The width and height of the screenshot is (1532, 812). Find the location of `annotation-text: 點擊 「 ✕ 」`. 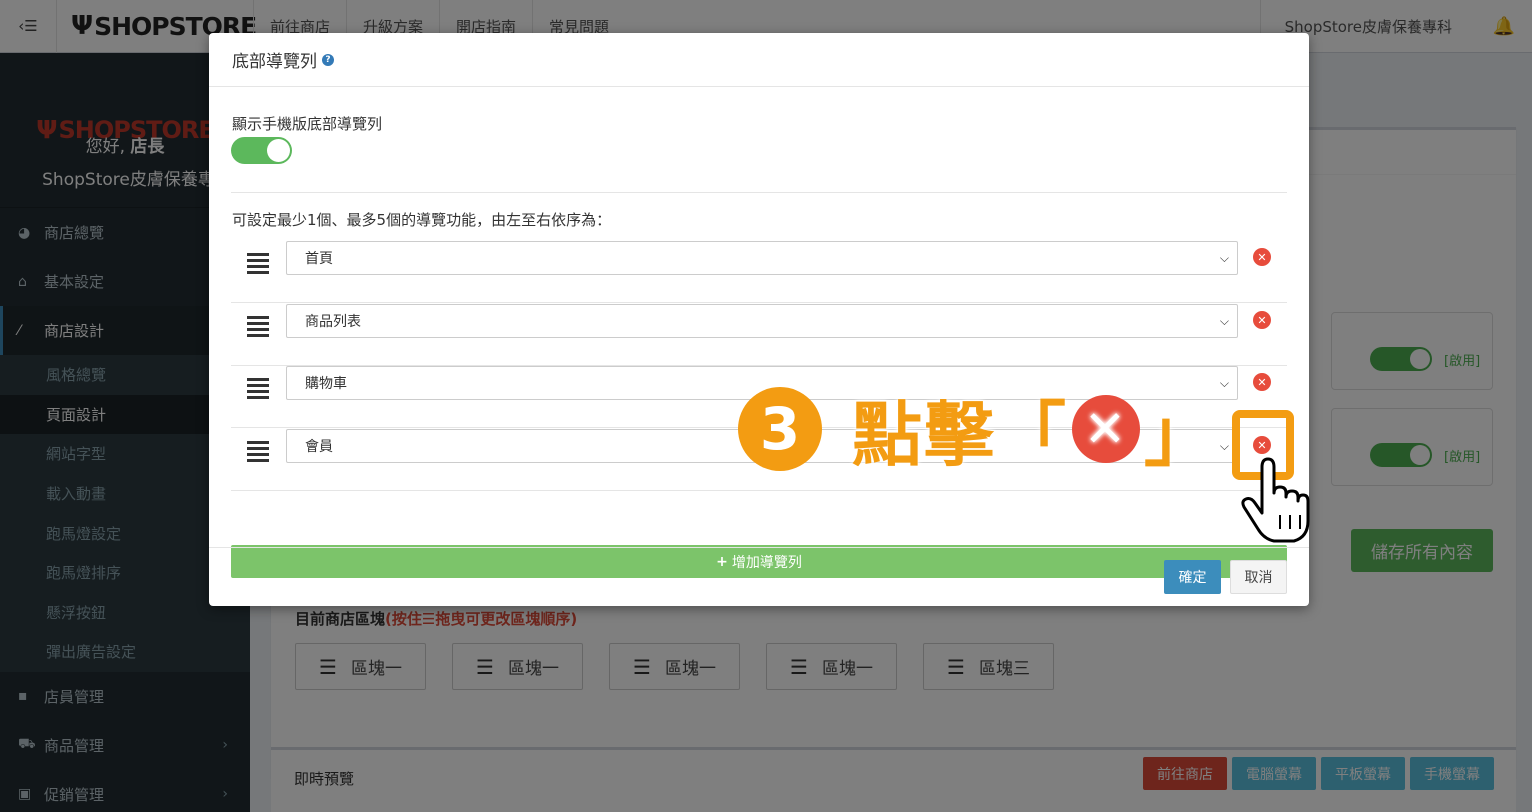

annotation-text: 點擊 「 ✕ 」 is located at coordinates (1034, 429).